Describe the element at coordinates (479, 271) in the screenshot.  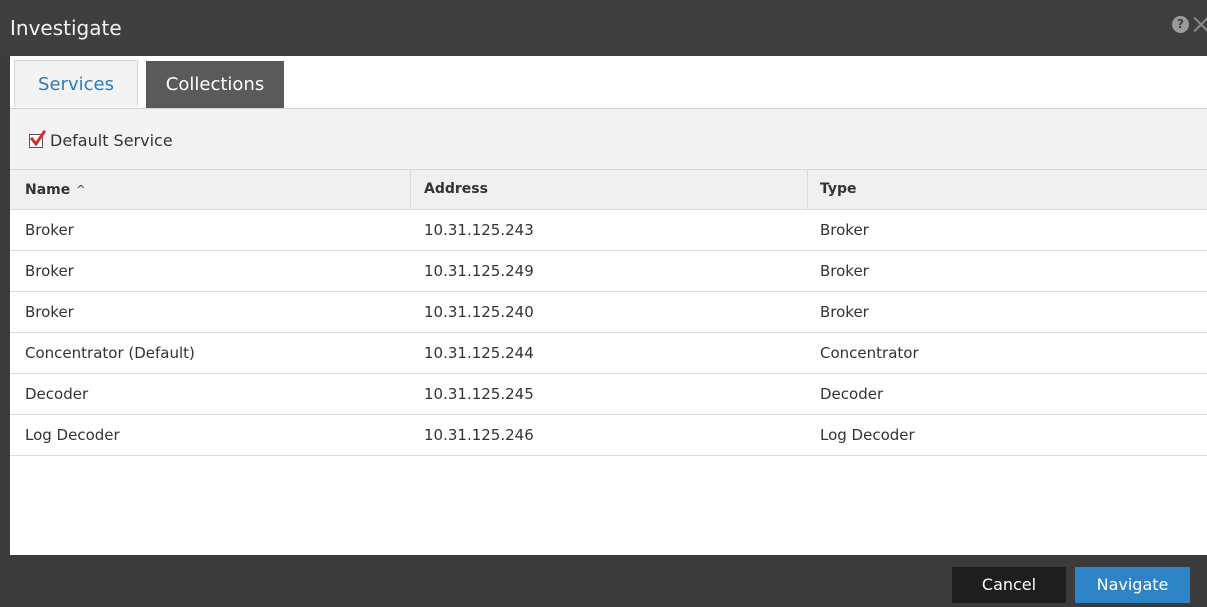
I see `cell-address: 10.31.125.249` at that location.